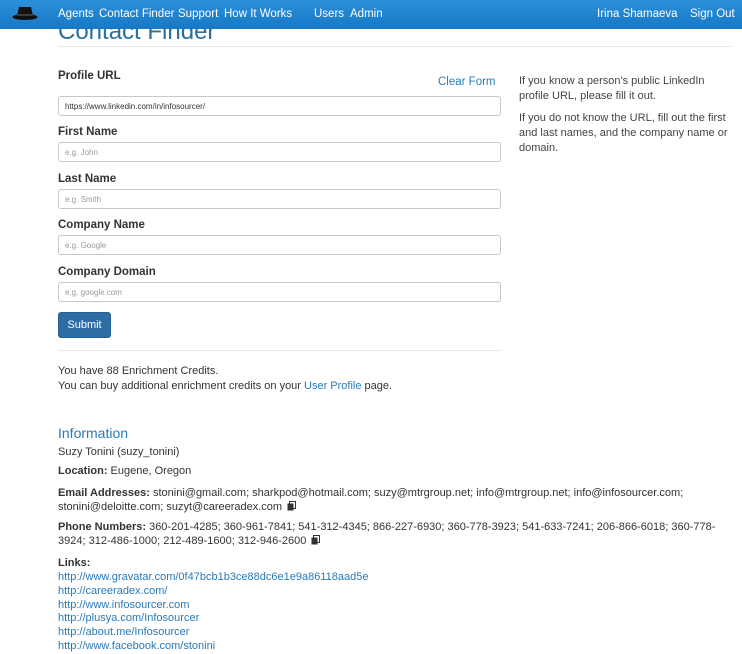  I want to click on link-item: http://plusya.com/Infosourcer, so click(213, 619).